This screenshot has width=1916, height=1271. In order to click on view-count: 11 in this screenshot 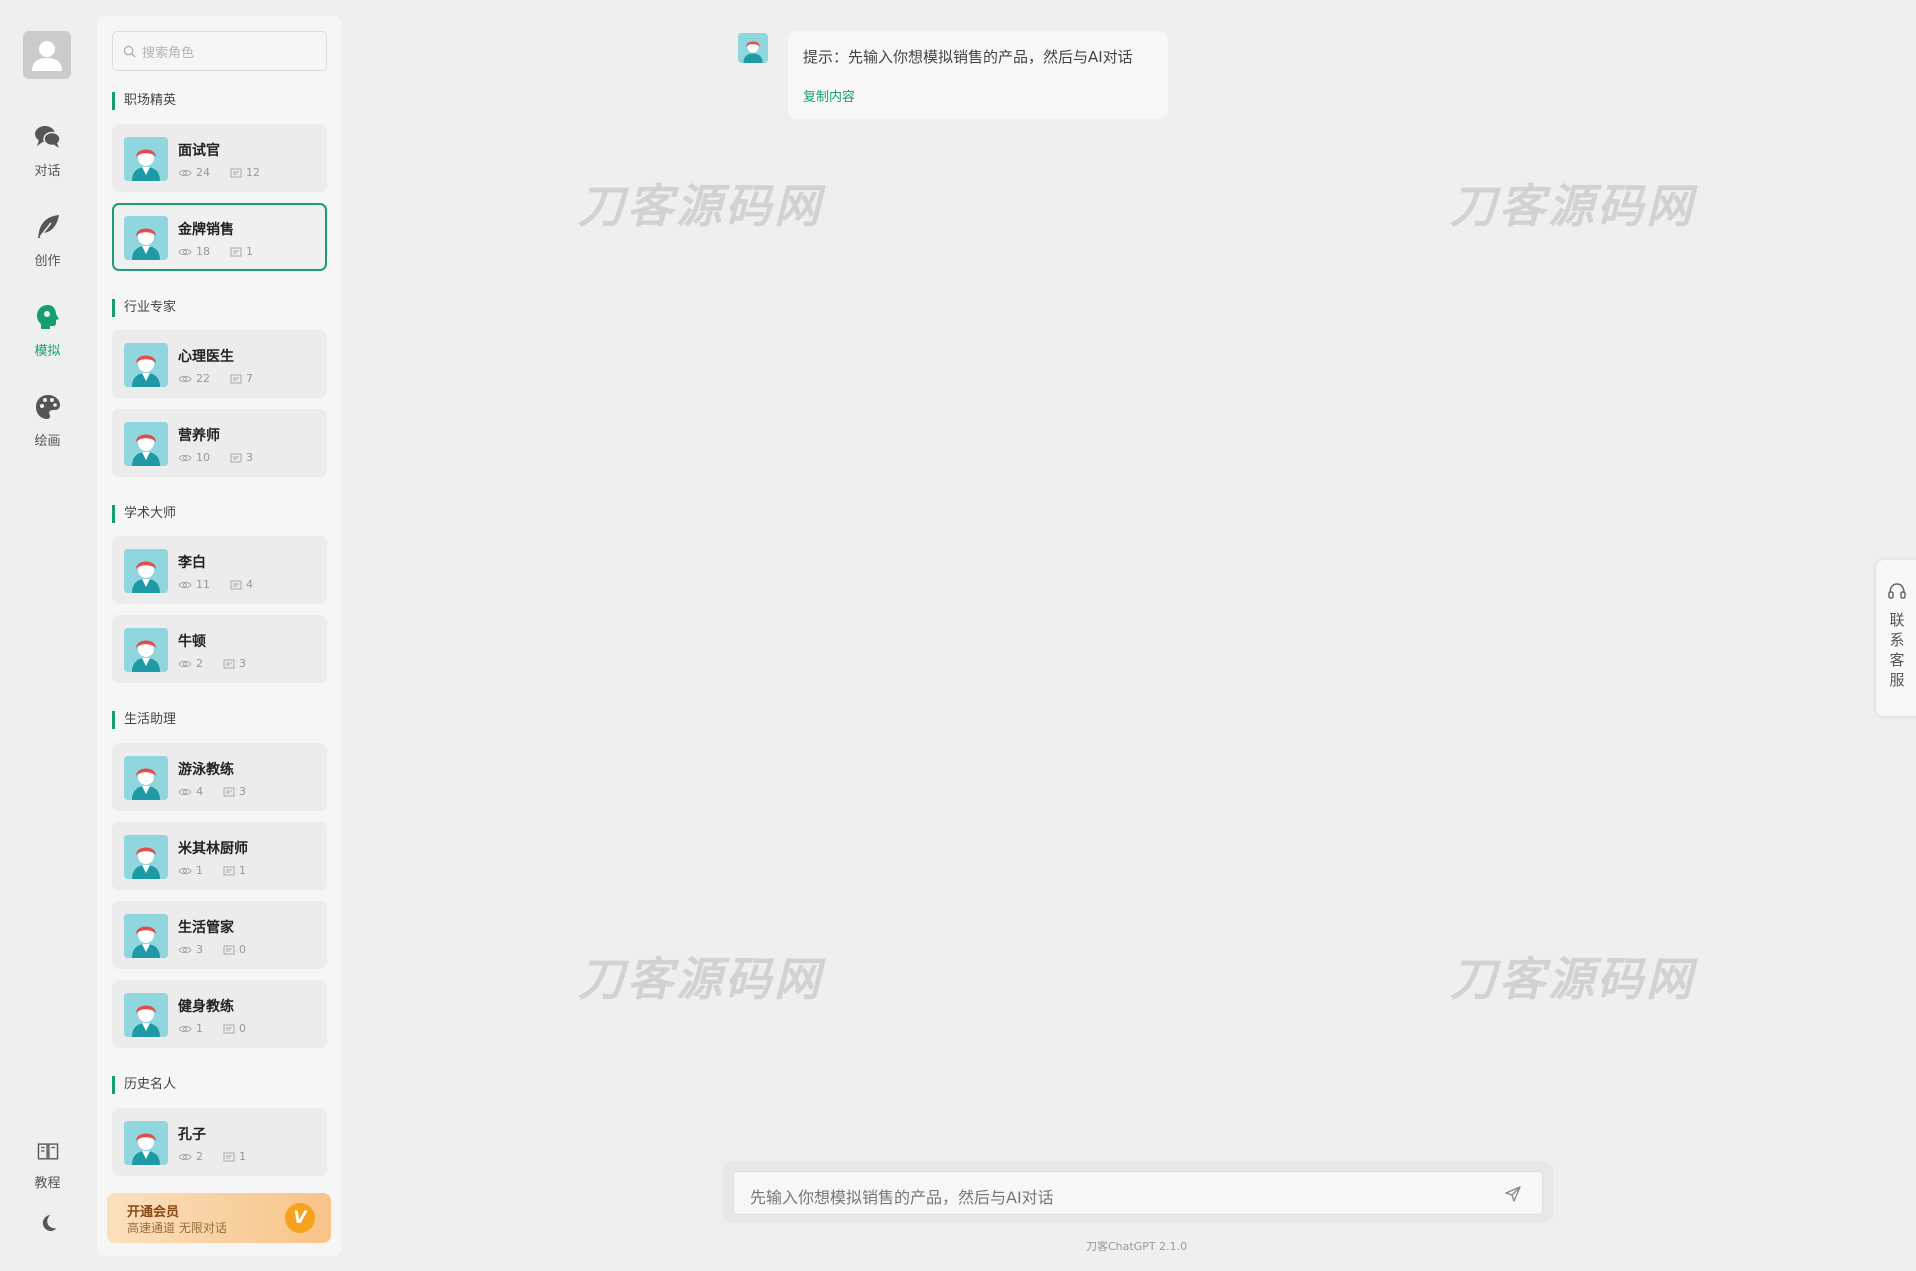, I will do `click(203, 584)`.